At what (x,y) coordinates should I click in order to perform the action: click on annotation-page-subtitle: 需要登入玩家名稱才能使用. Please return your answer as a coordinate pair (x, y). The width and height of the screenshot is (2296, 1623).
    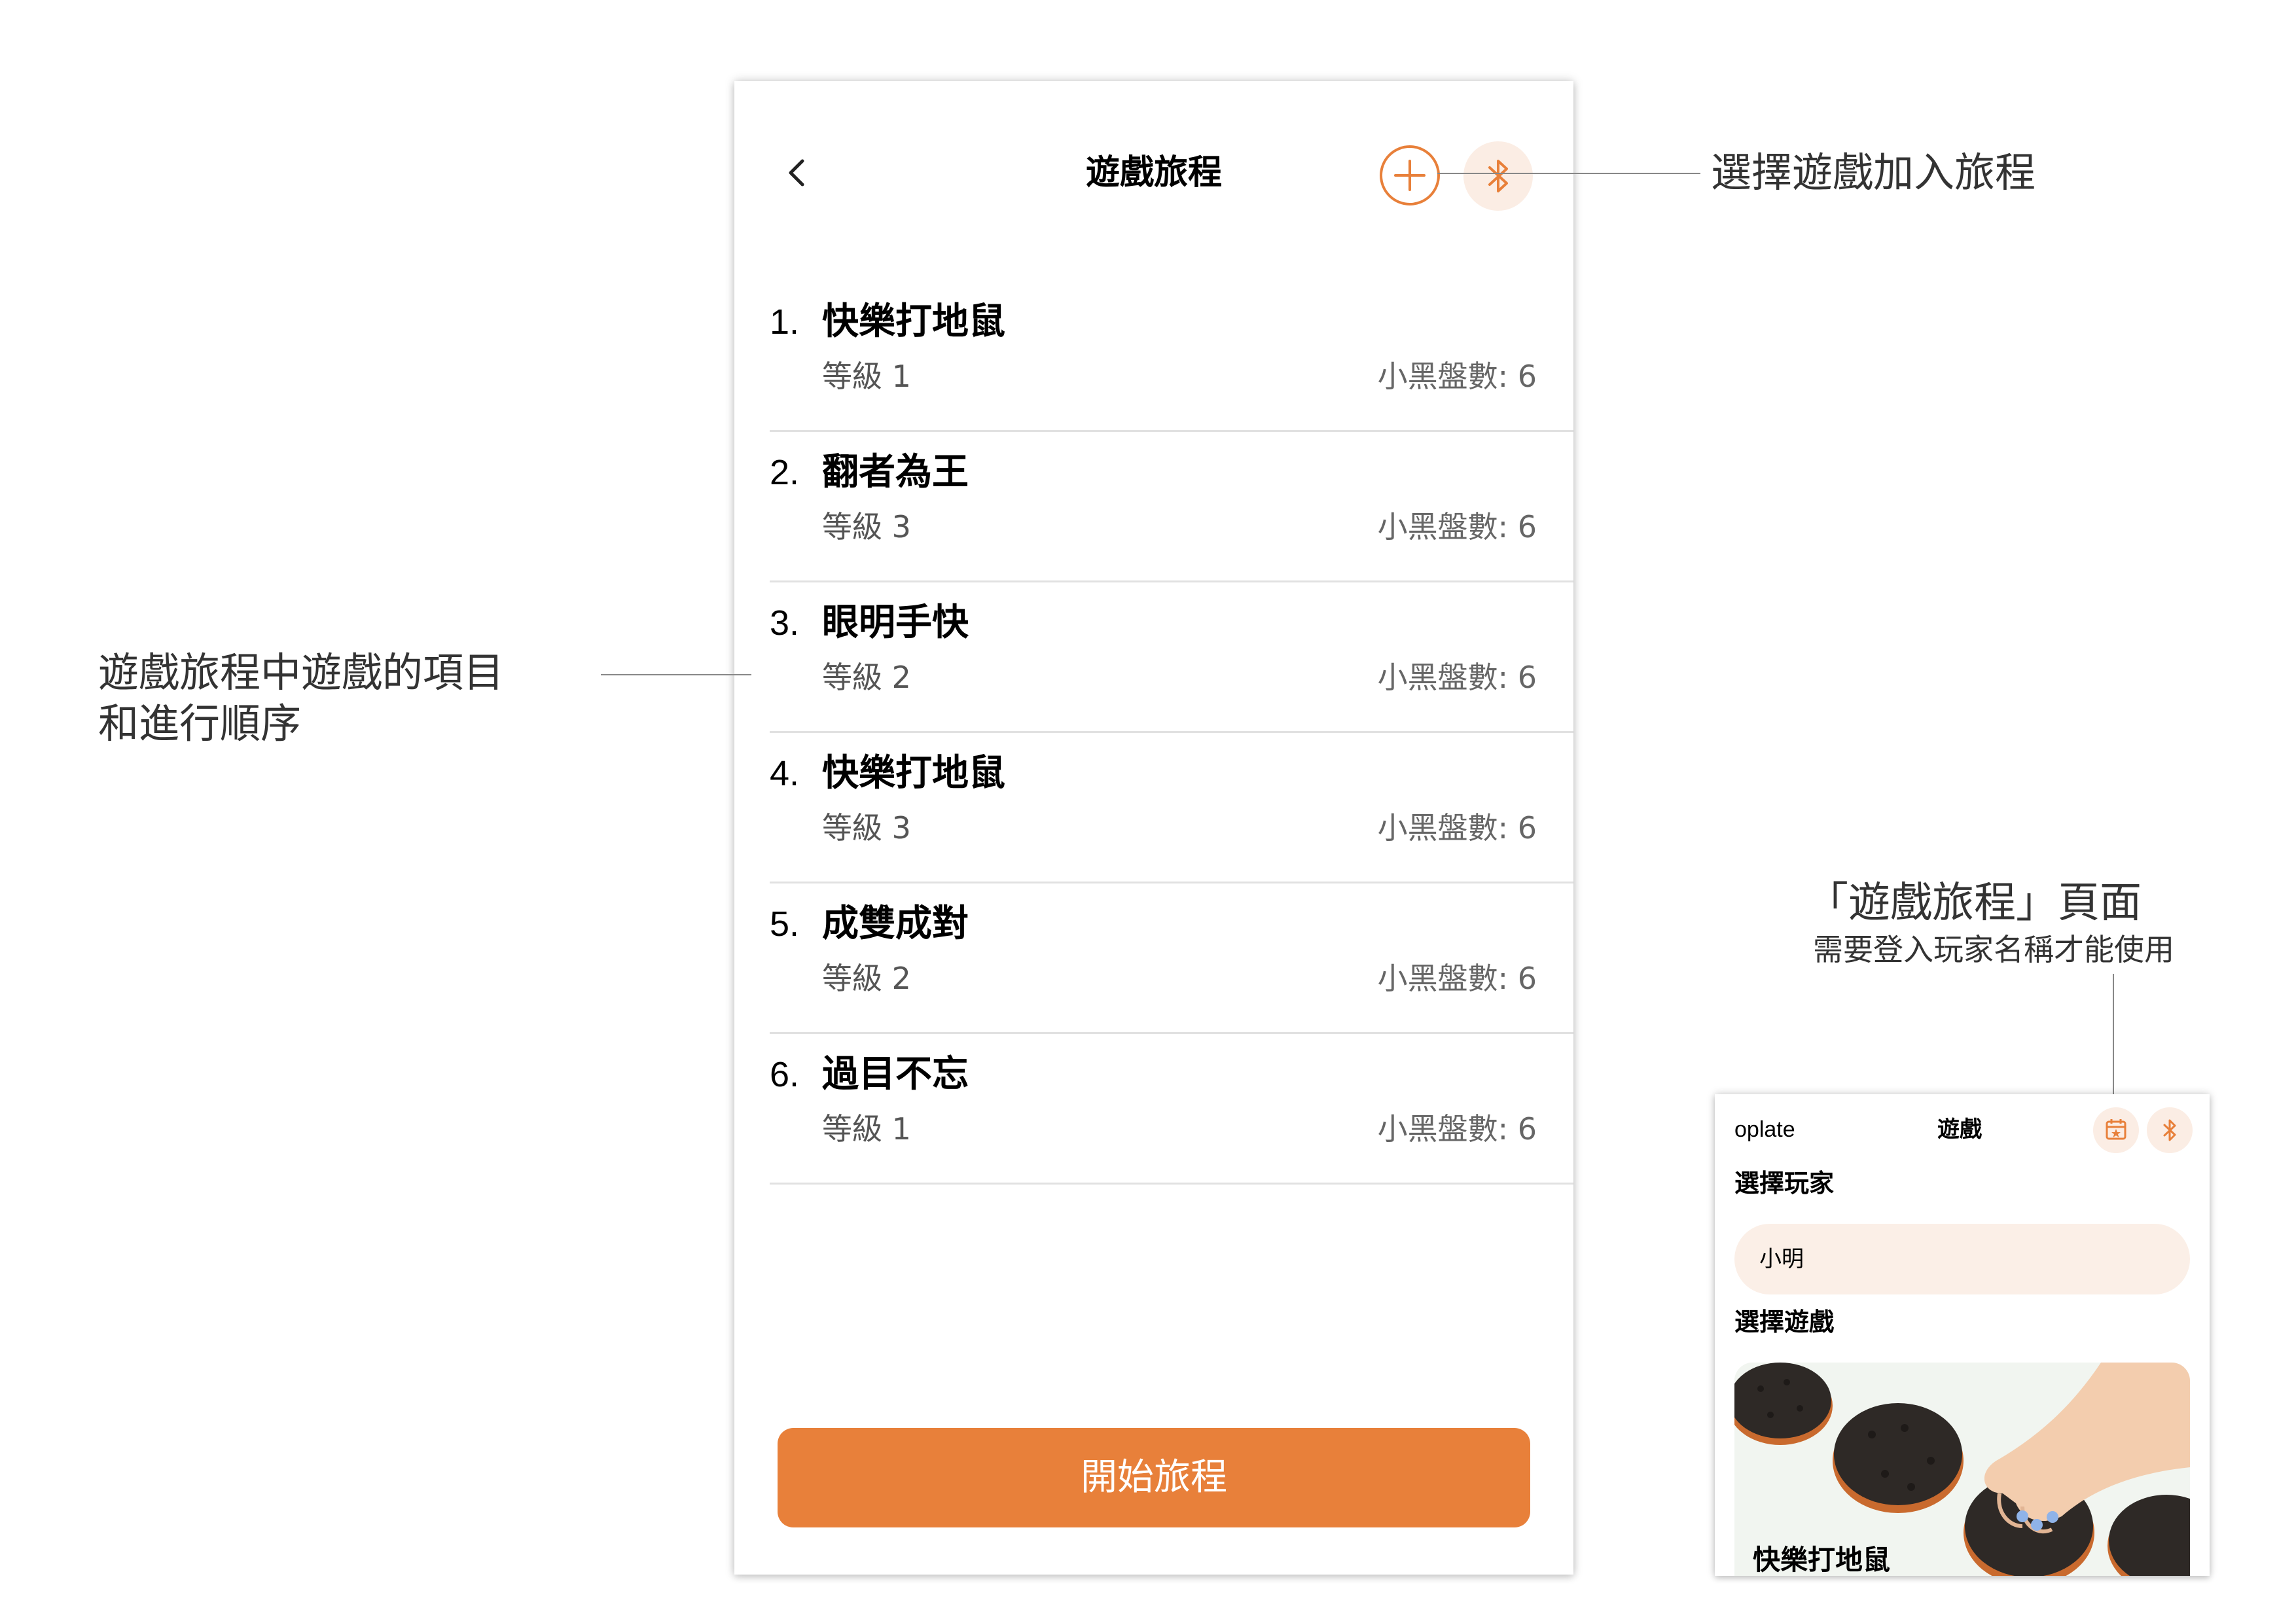
    Looking at the image, I should click on (1994, 949).